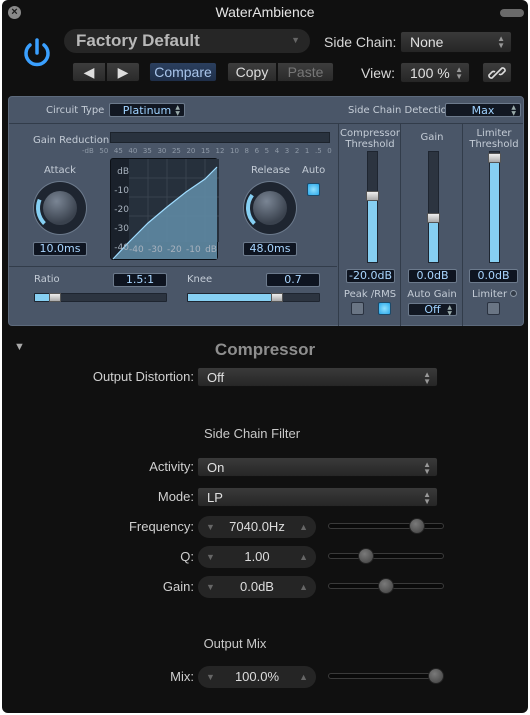 This screenshot has height=715, width=530. I want to click on scale-tick-label: 25, so click(176, 151).